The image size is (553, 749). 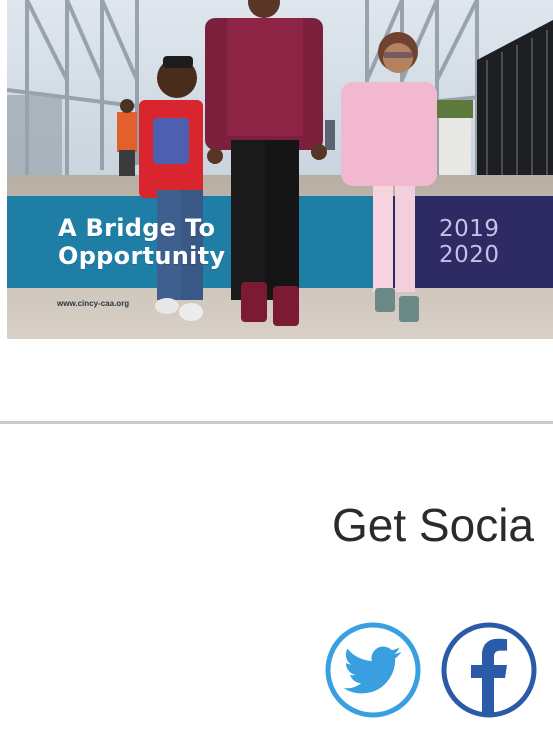 I want to click on banner-title-line-1: A Bridge To, so click(x=137, y=228).